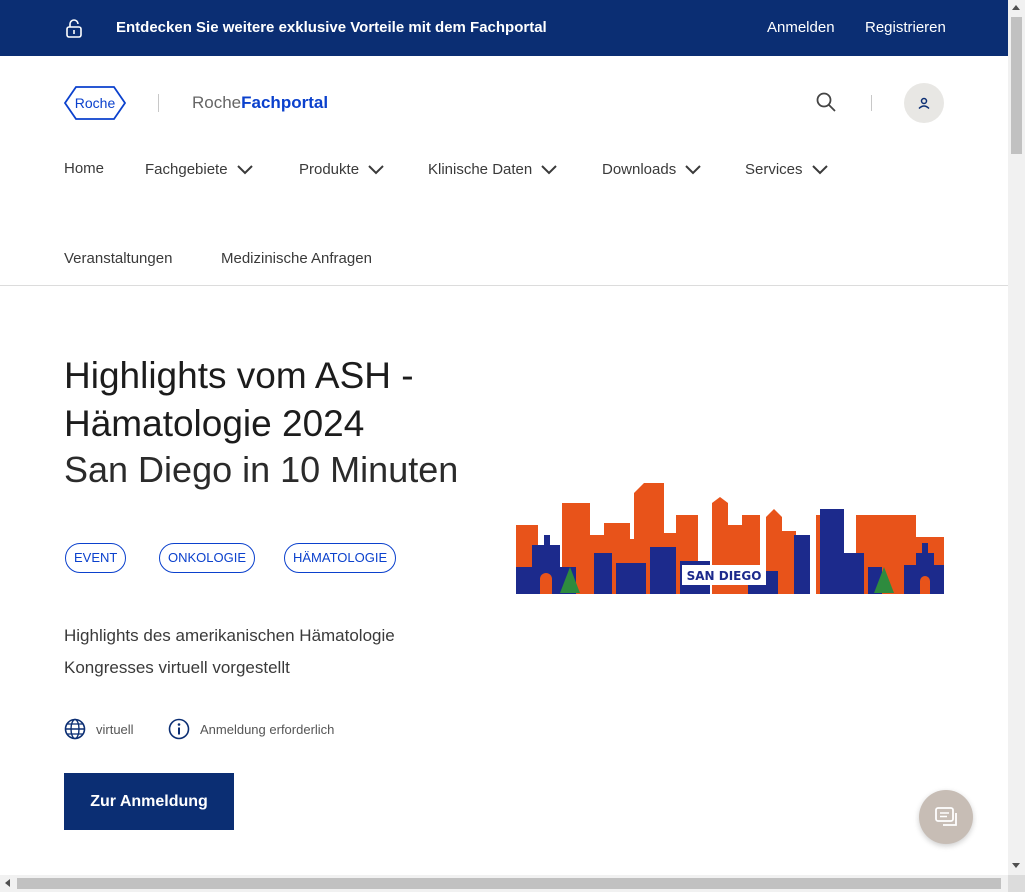  What do you see at coordinates (179, 729) in the screenshot?
I see `info-icon` at bounding box center [179, 729].